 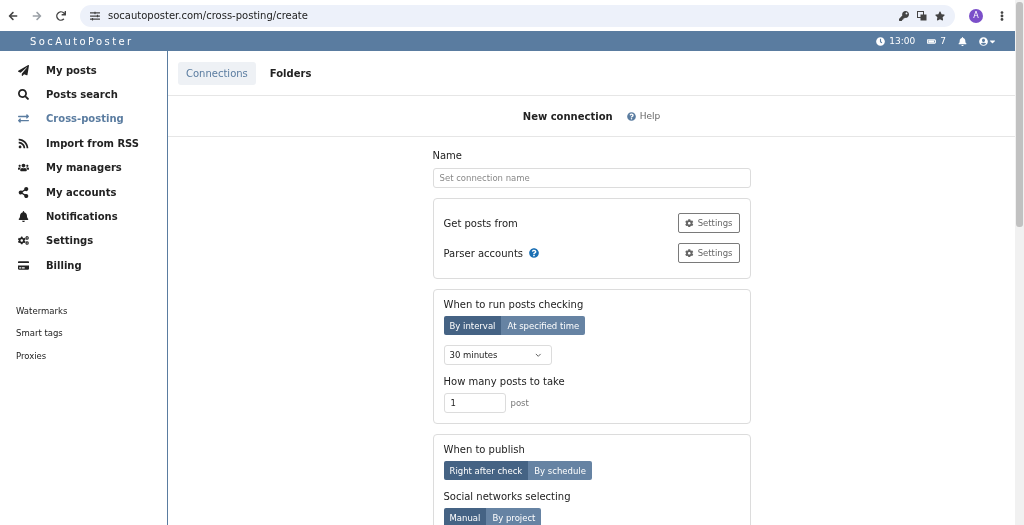 What do you see at coordinates (91, 335) in the screenshot?
I see `sidebar-link: Smart tags` at bounding box center [91, 335].